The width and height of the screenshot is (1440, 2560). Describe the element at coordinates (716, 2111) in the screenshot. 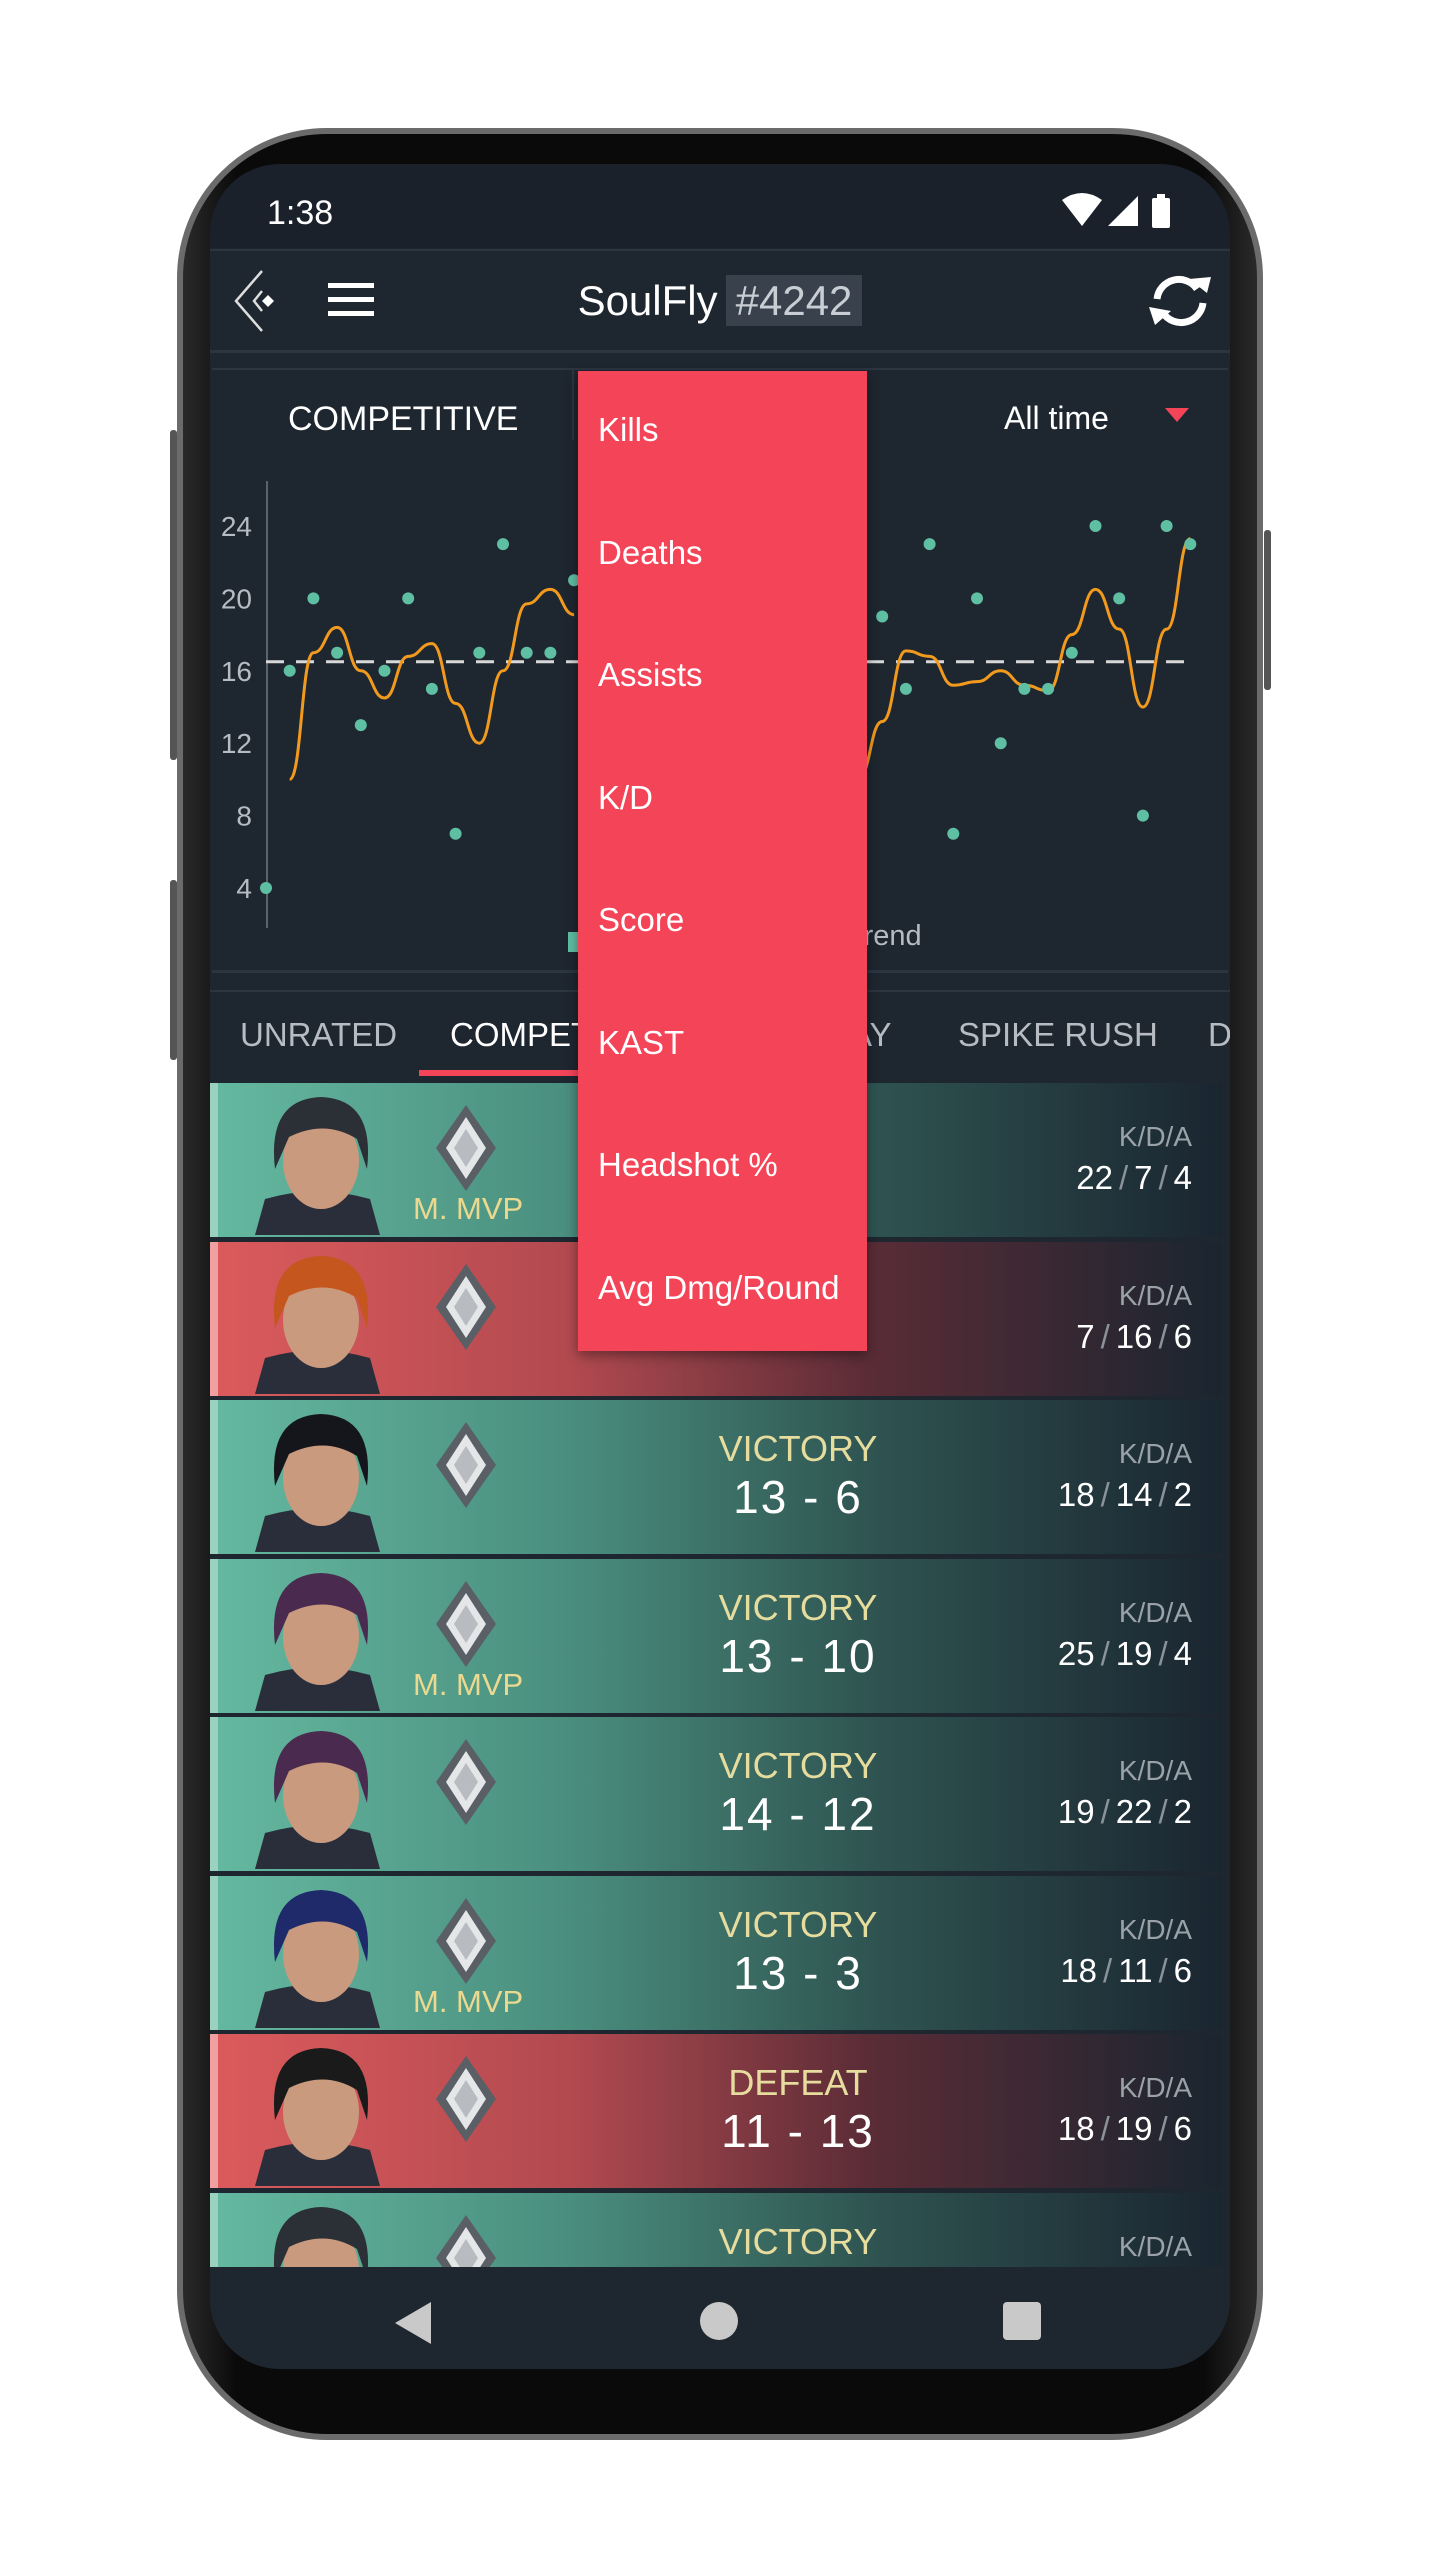

I see `match-row: DEFEAT 11 - 13 K/D/A 18/19/6` at that location.